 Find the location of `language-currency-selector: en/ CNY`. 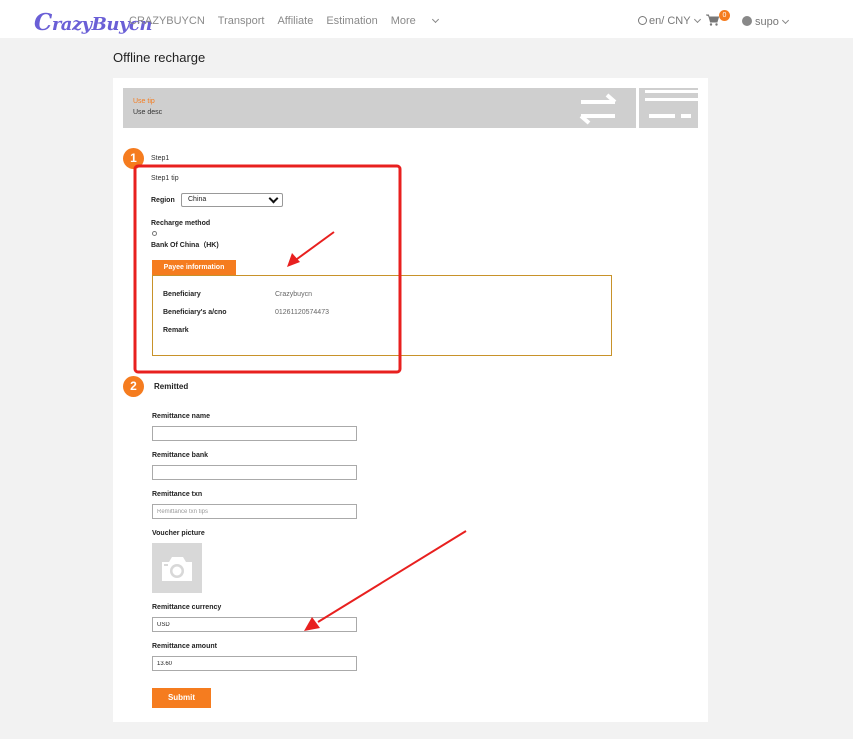

language-currency-selector: en/ CNY is located at coordinates (669, 21).